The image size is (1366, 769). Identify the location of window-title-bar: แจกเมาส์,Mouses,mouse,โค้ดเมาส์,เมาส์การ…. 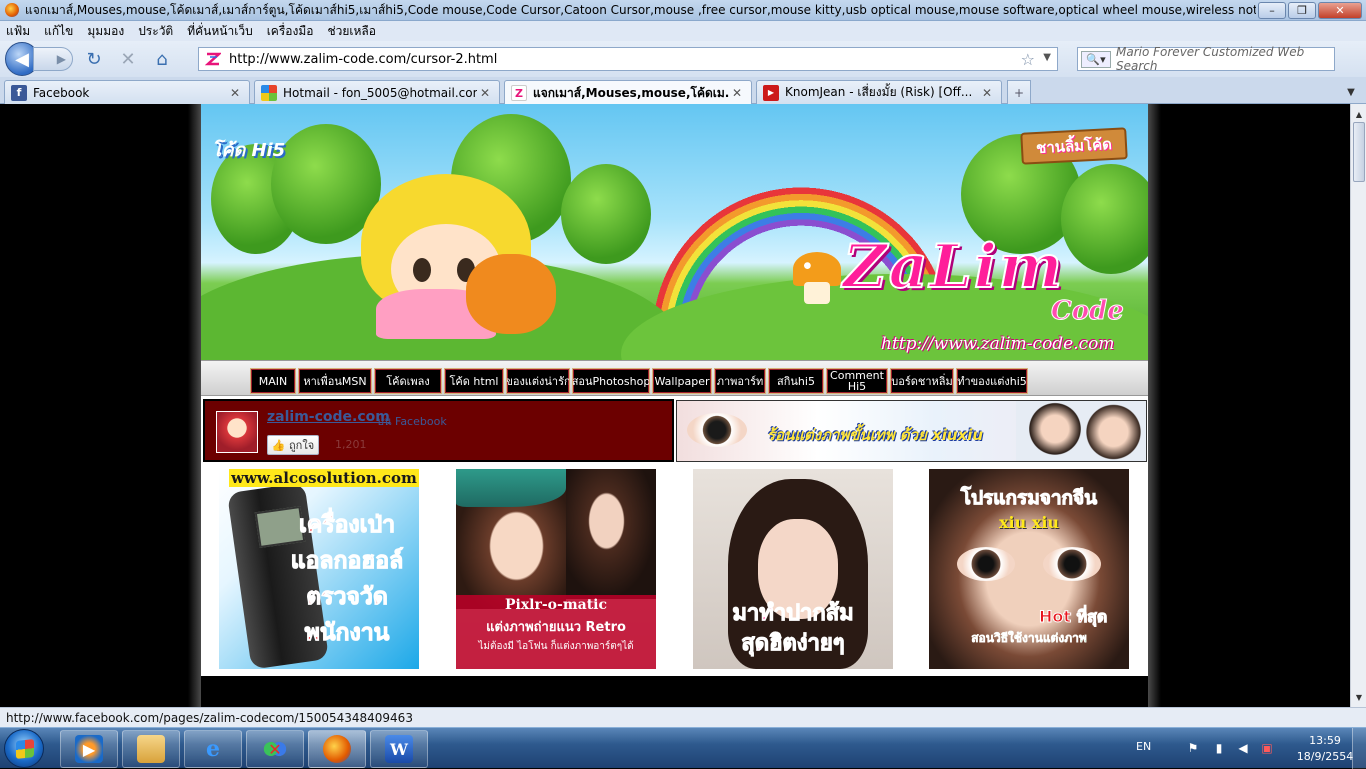
(683, 10).